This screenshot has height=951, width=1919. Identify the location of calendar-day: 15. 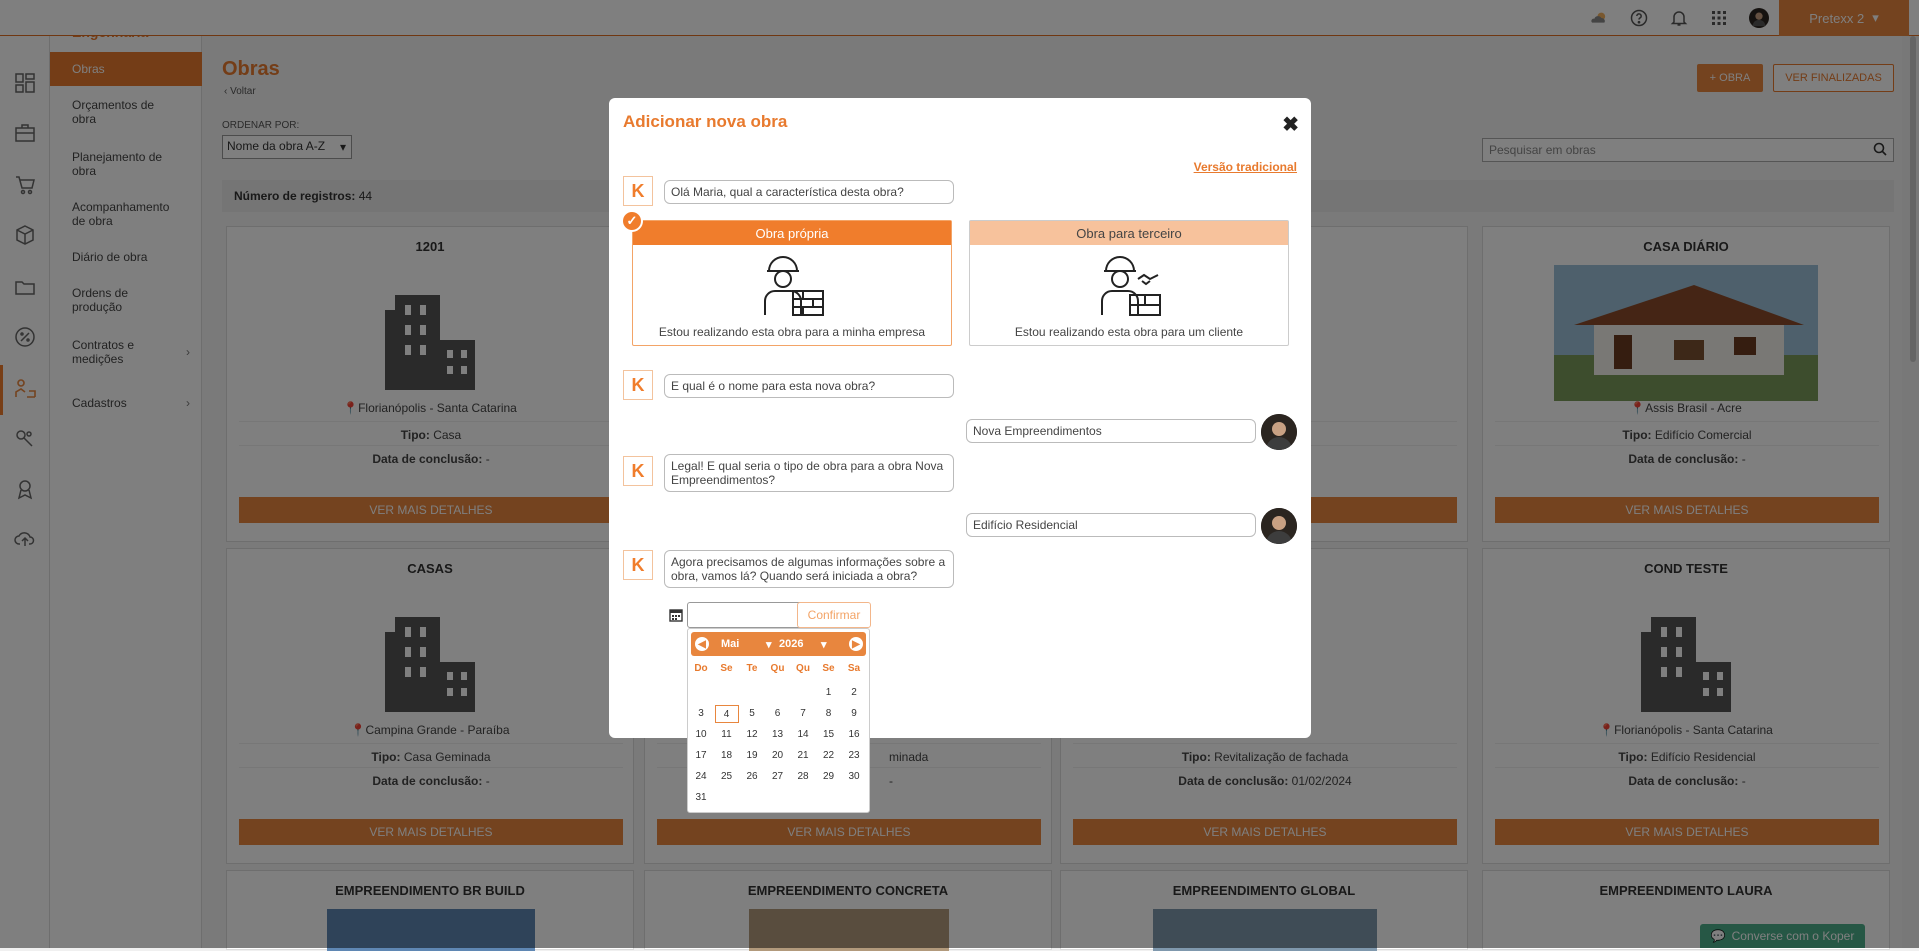
(829, 735).